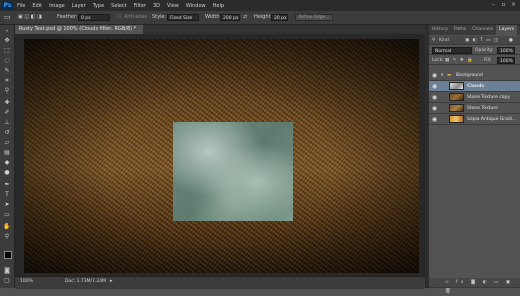 Image resolution: width=520 pixels, height=296 pixels. I want to click on pen-tool-icon: ✒, so click(7, 184).